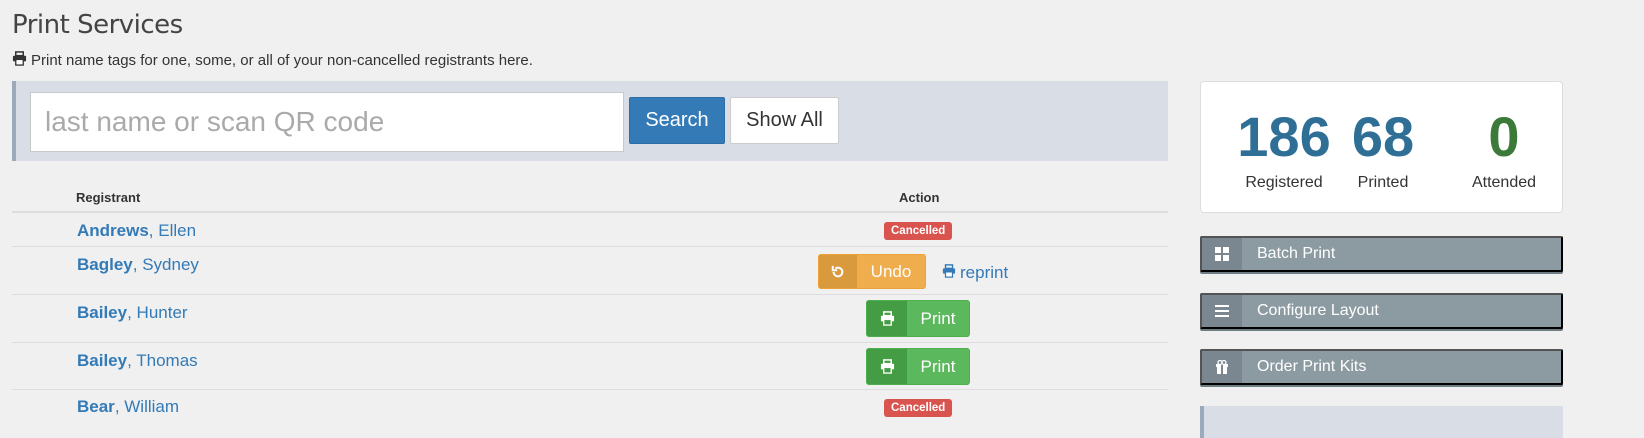 Image resolution: width=1644 pixels, height=438 pixels. I want to click on stat-printed-value: 68, so click(1383, 136).